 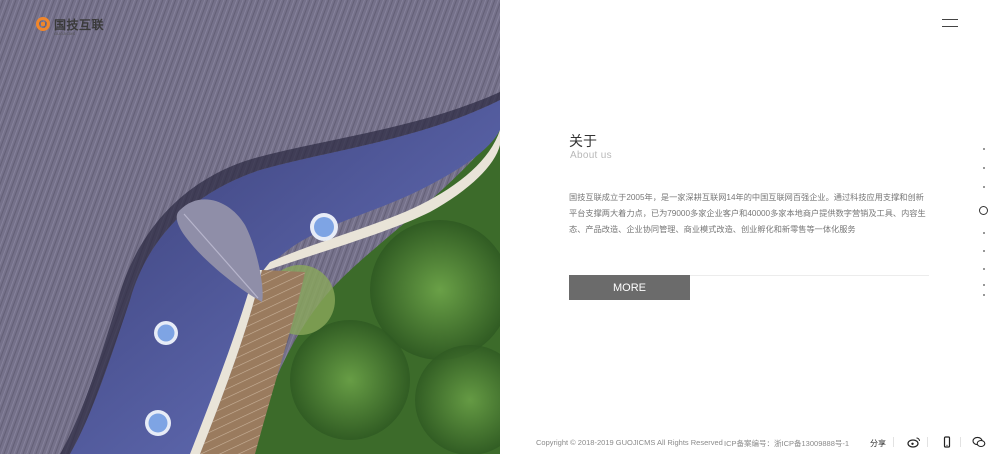 I want to click on icp-link: ICP备案编号：浙ICP备13009888号-1, so click(x=786, y=443).